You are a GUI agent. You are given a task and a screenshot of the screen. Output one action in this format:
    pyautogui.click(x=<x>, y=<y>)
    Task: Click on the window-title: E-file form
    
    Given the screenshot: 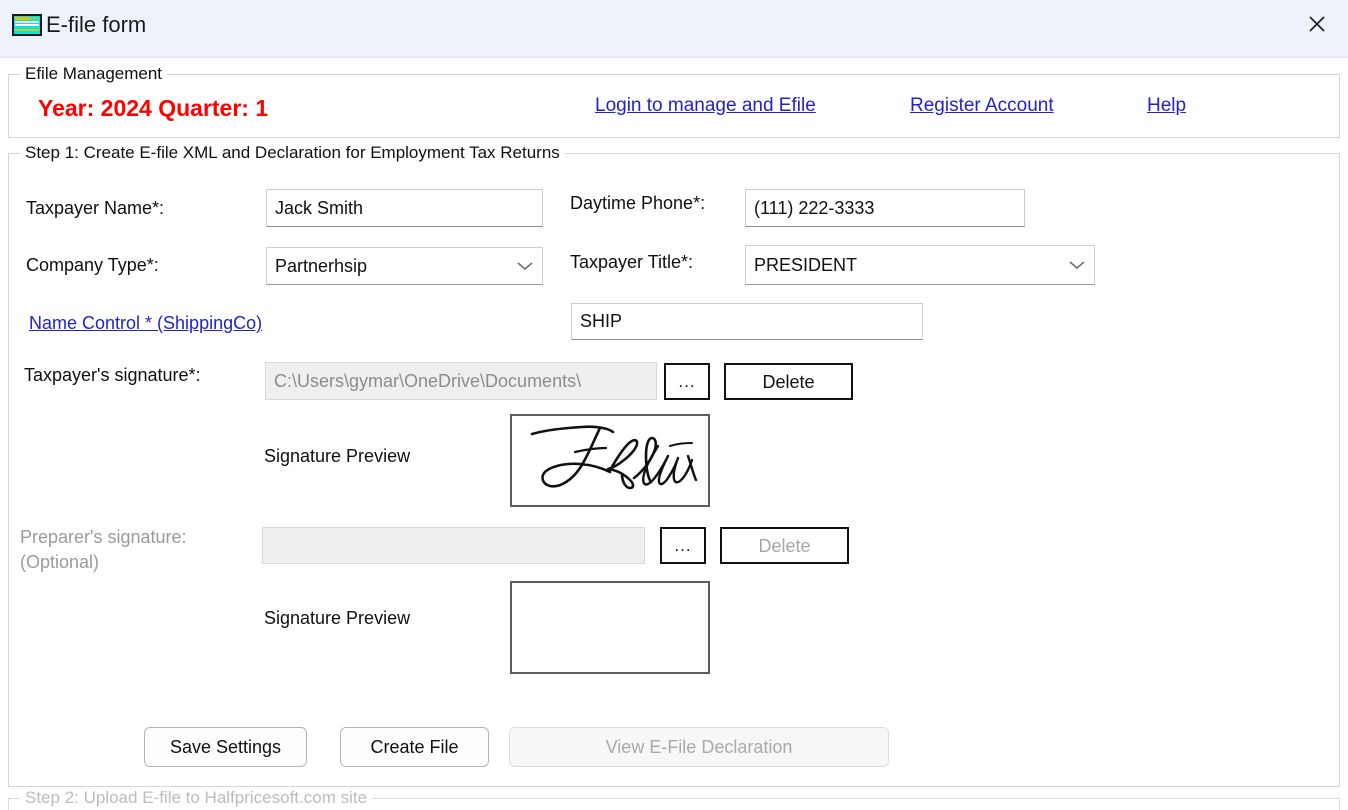 What is the action you would take?
    pyautogui.click(x=96, y=24)
    